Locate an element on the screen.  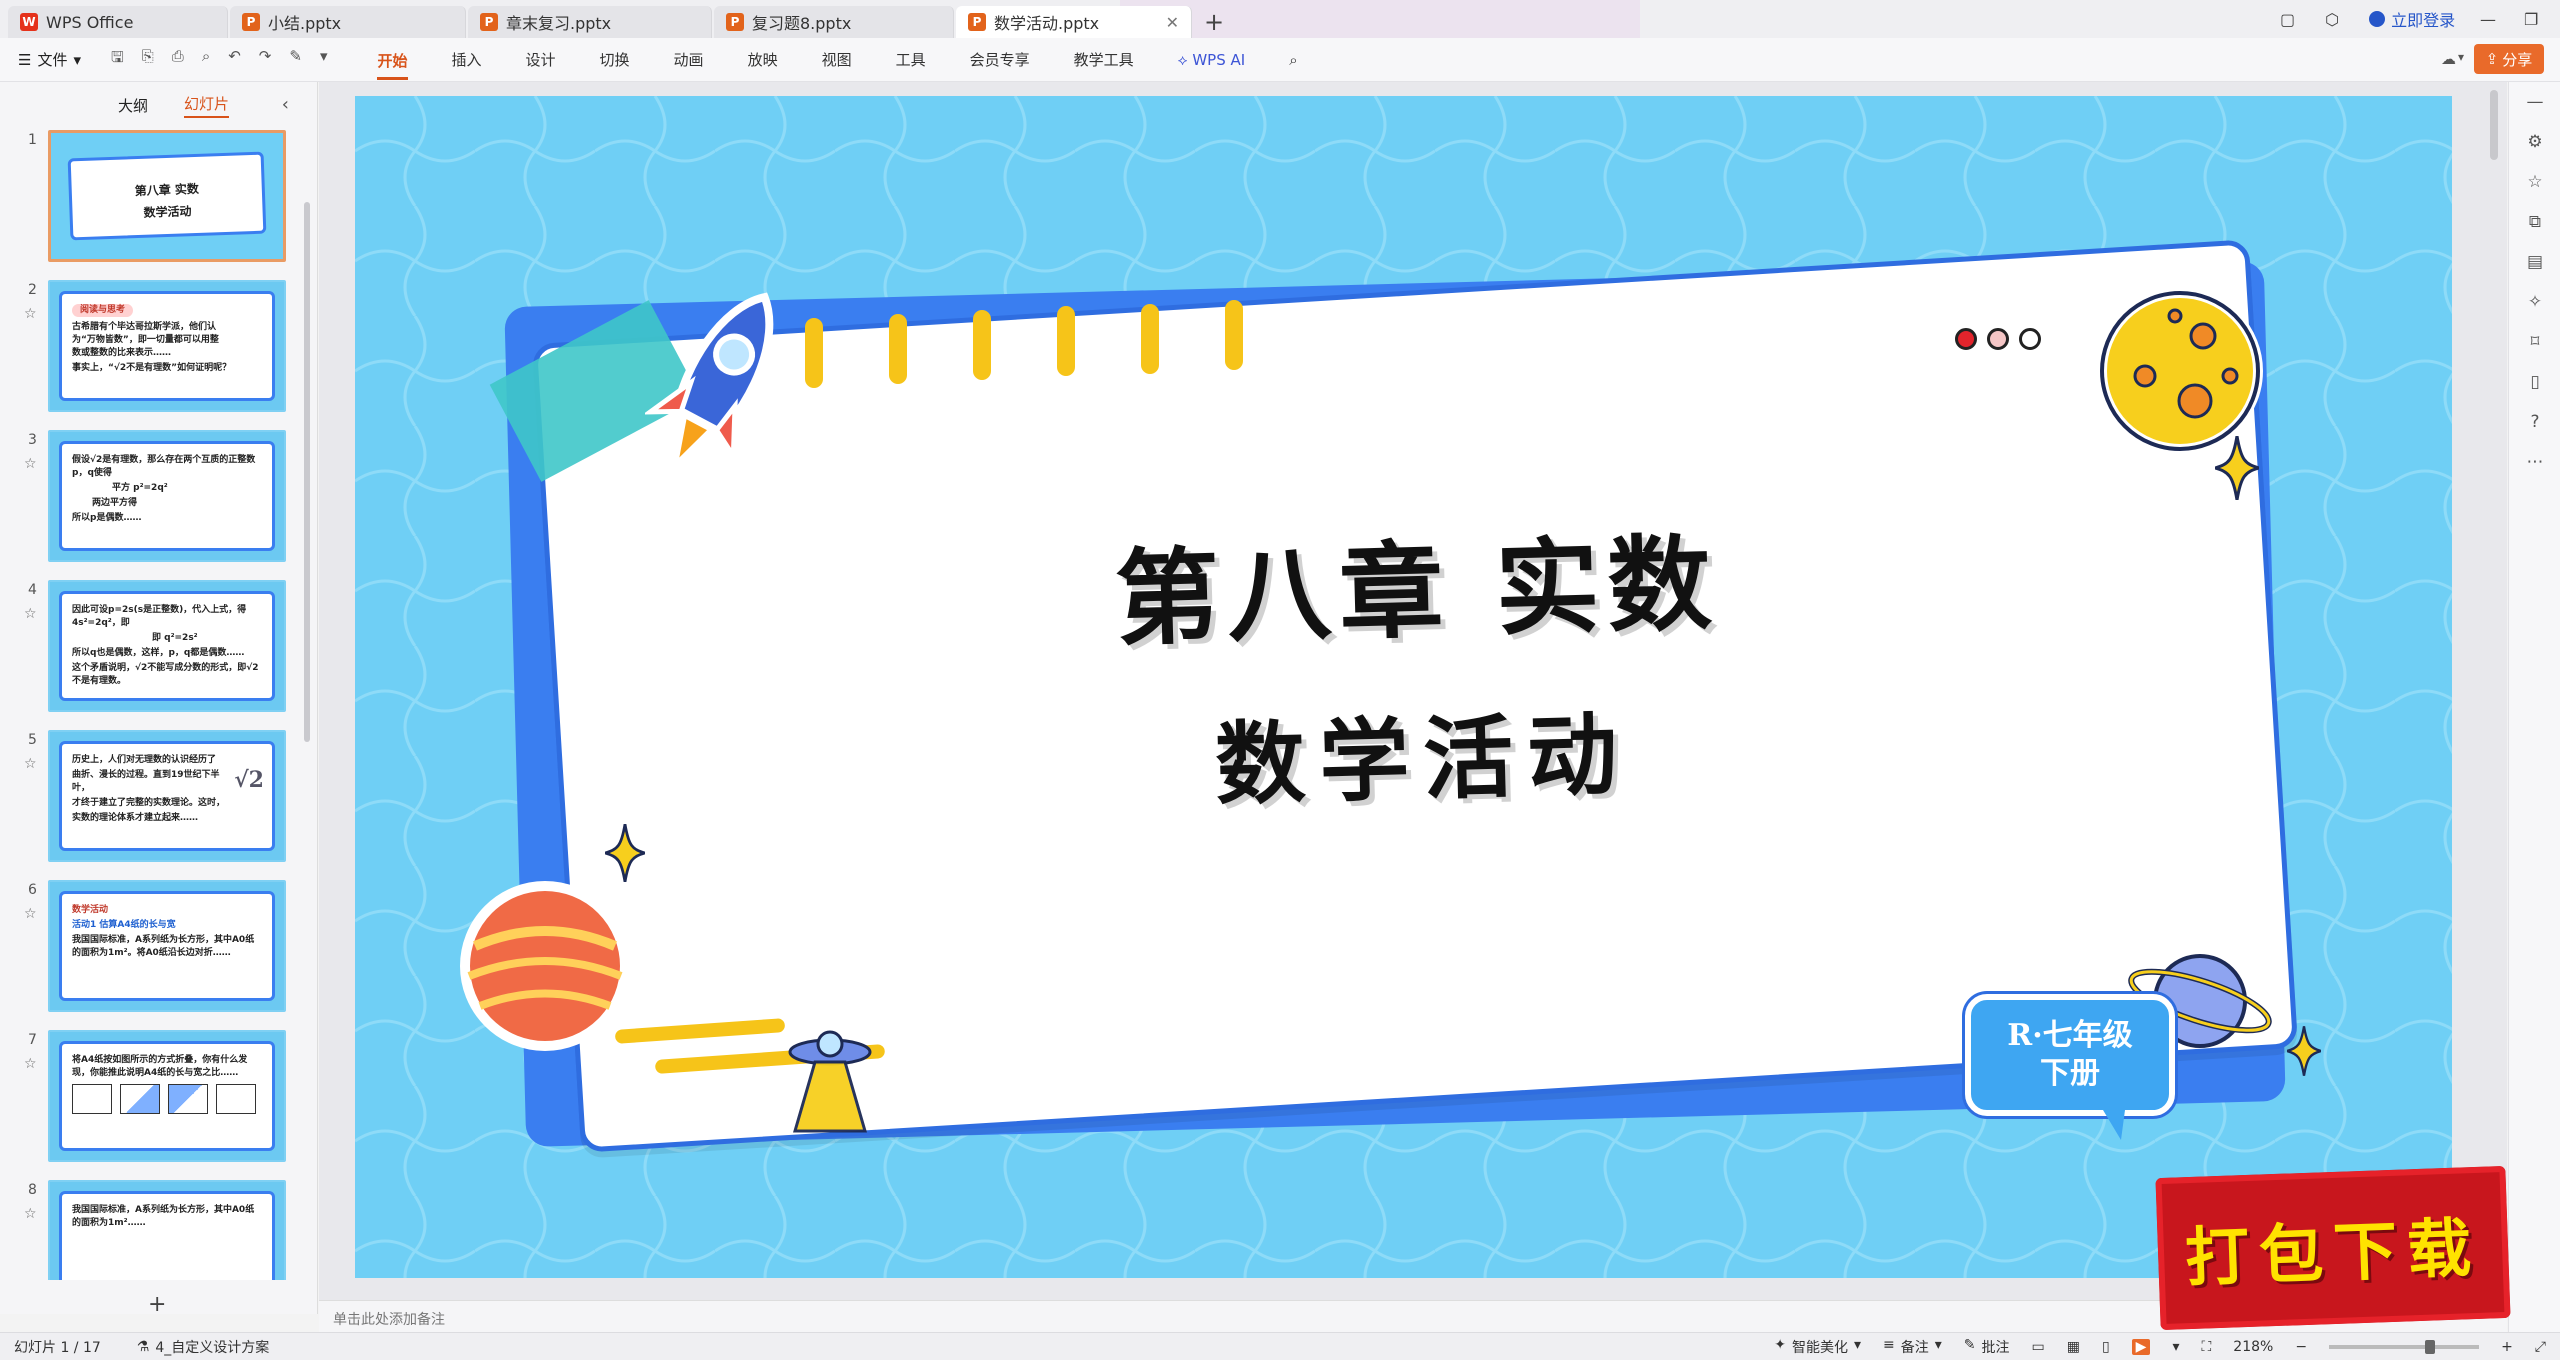
comments-label: 批注 is located at coordinates (1995, 1348).